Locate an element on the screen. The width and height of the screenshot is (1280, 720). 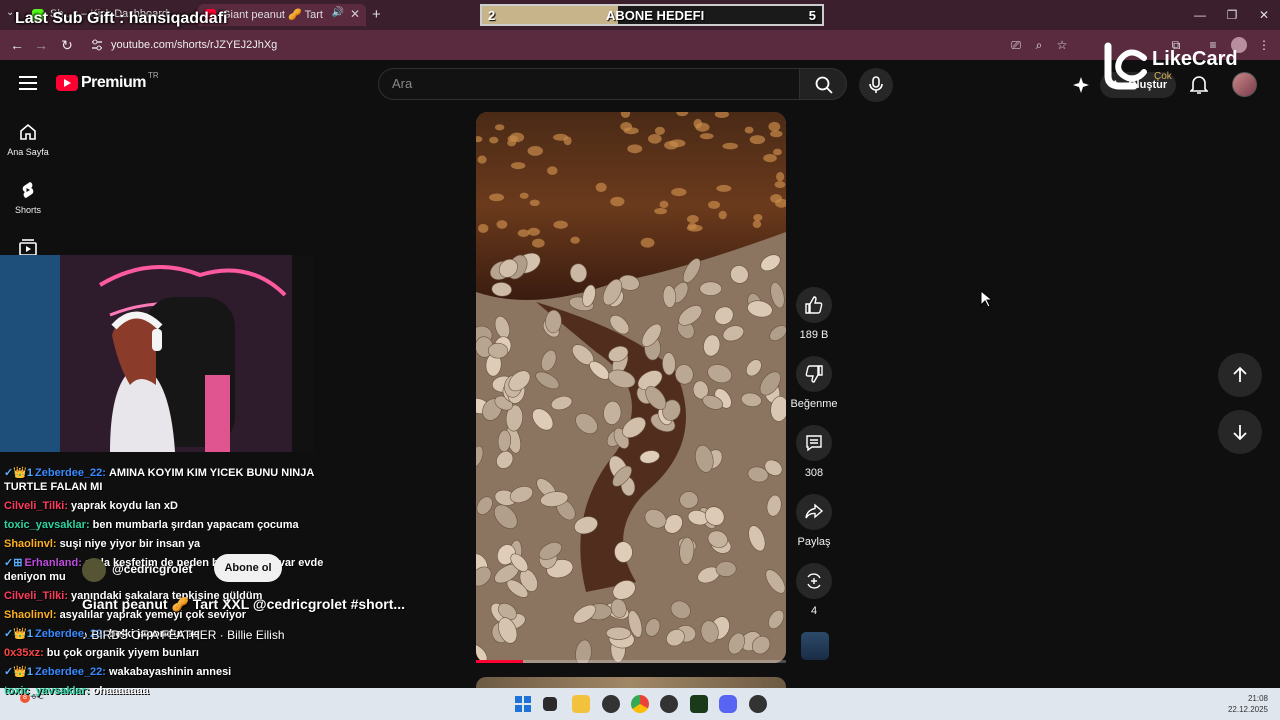
subscribe-button: Abone ol is located at coordinates (248, 568).